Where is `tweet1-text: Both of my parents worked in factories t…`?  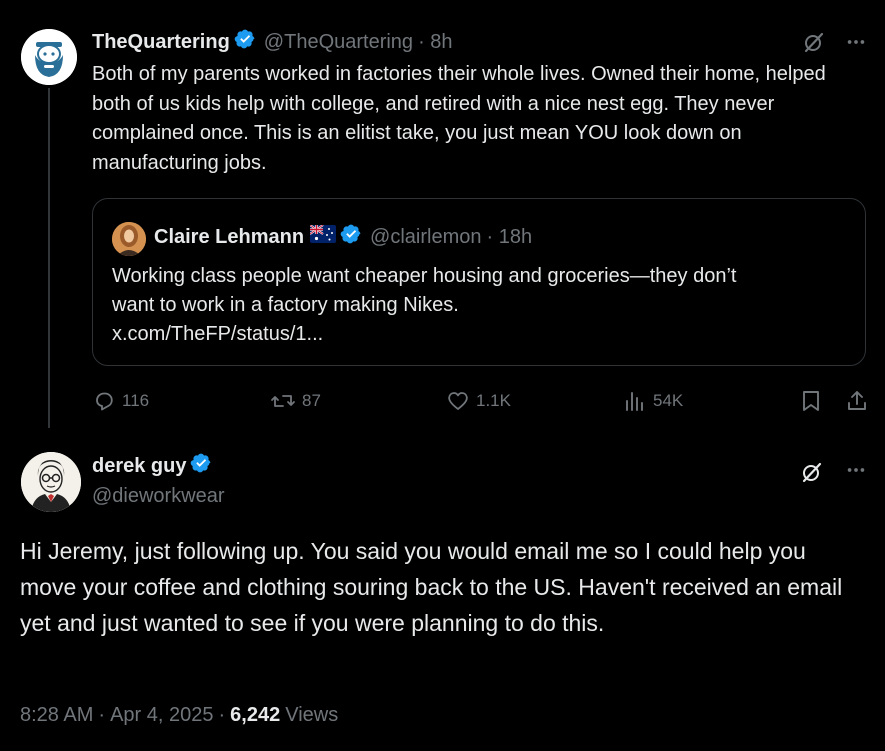
tweet1-text: Both of my parents worked in factories t… is located at coordinates (459, 118).